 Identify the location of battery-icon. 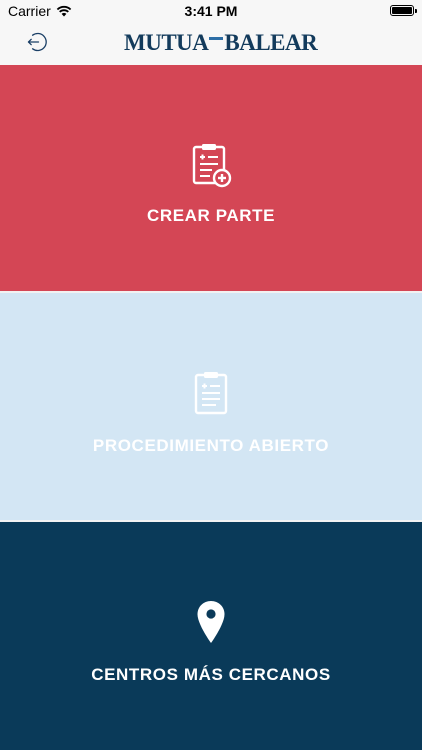
(403, 10).